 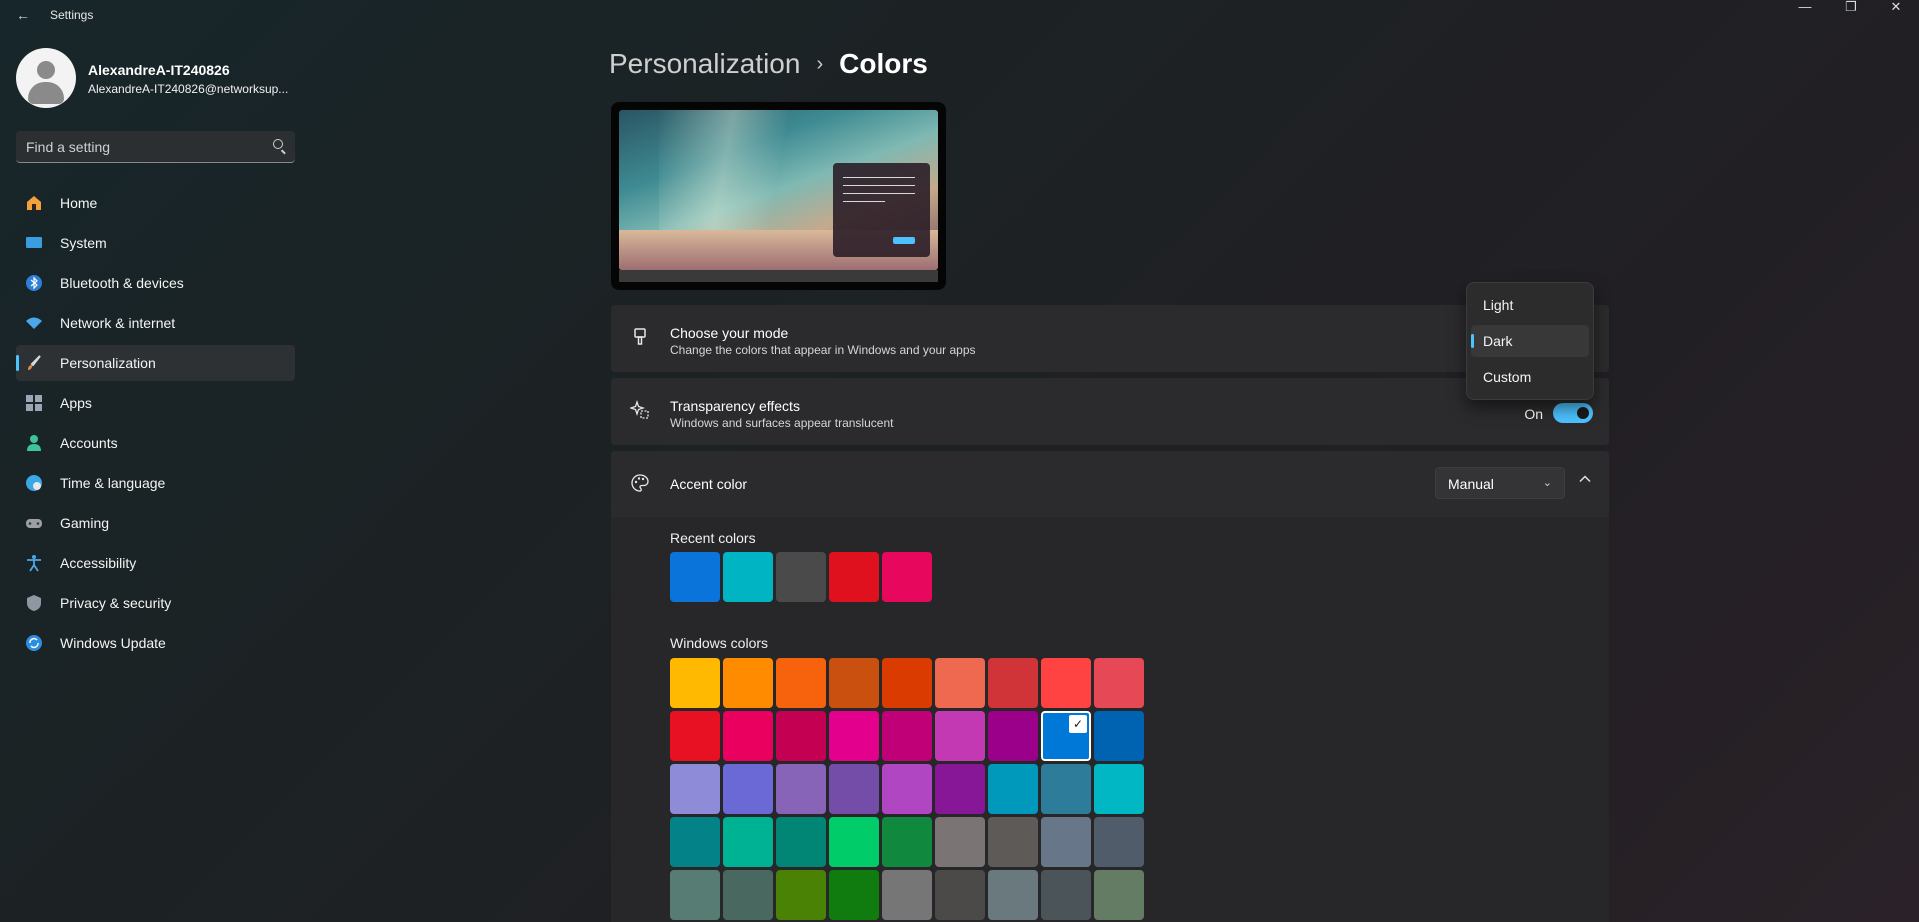 What do you see at coordinates (735, 406) in the screenshot?
I see `transparency-title: Transparency effects` at bounding box center [735, 406].